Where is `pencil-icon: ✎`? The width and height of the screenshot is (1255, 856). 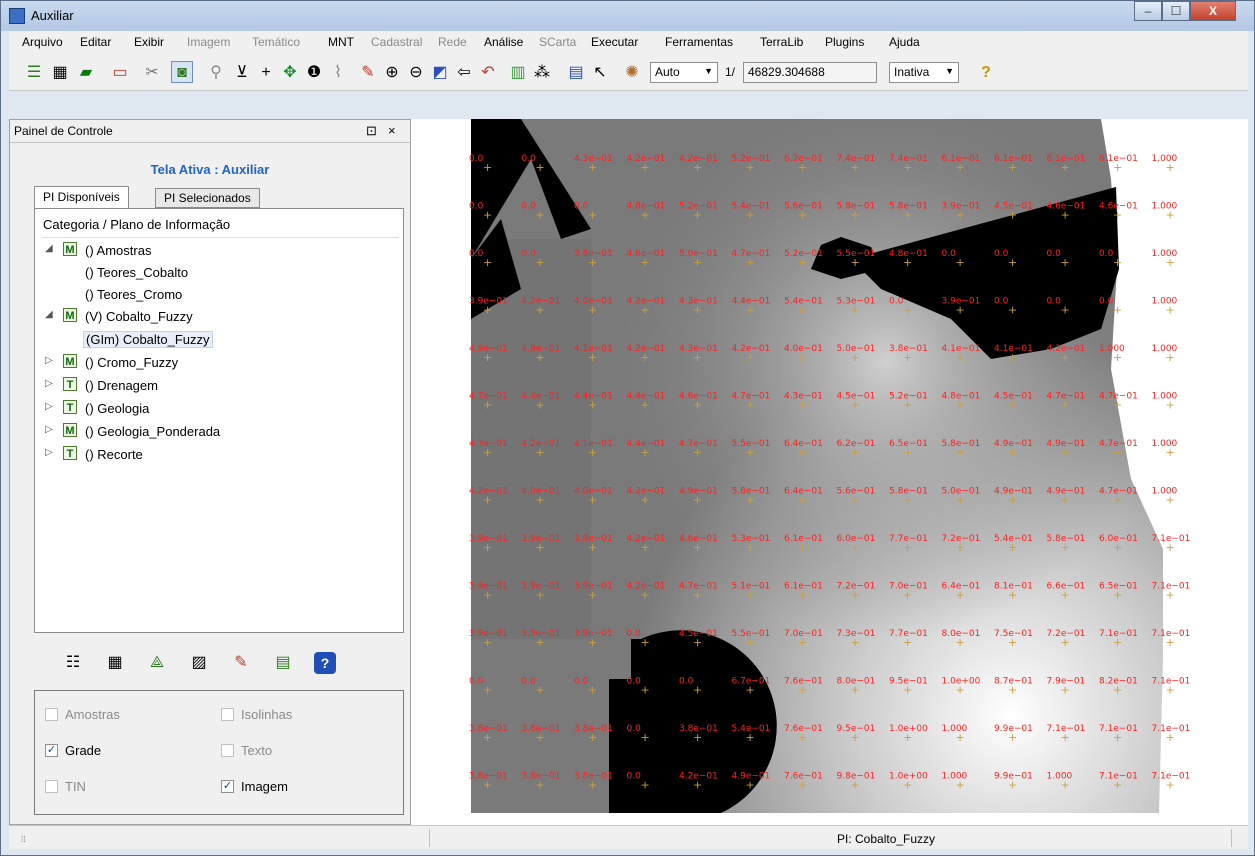 pencil-icon: ✎ is located at coordinates (241, 663).